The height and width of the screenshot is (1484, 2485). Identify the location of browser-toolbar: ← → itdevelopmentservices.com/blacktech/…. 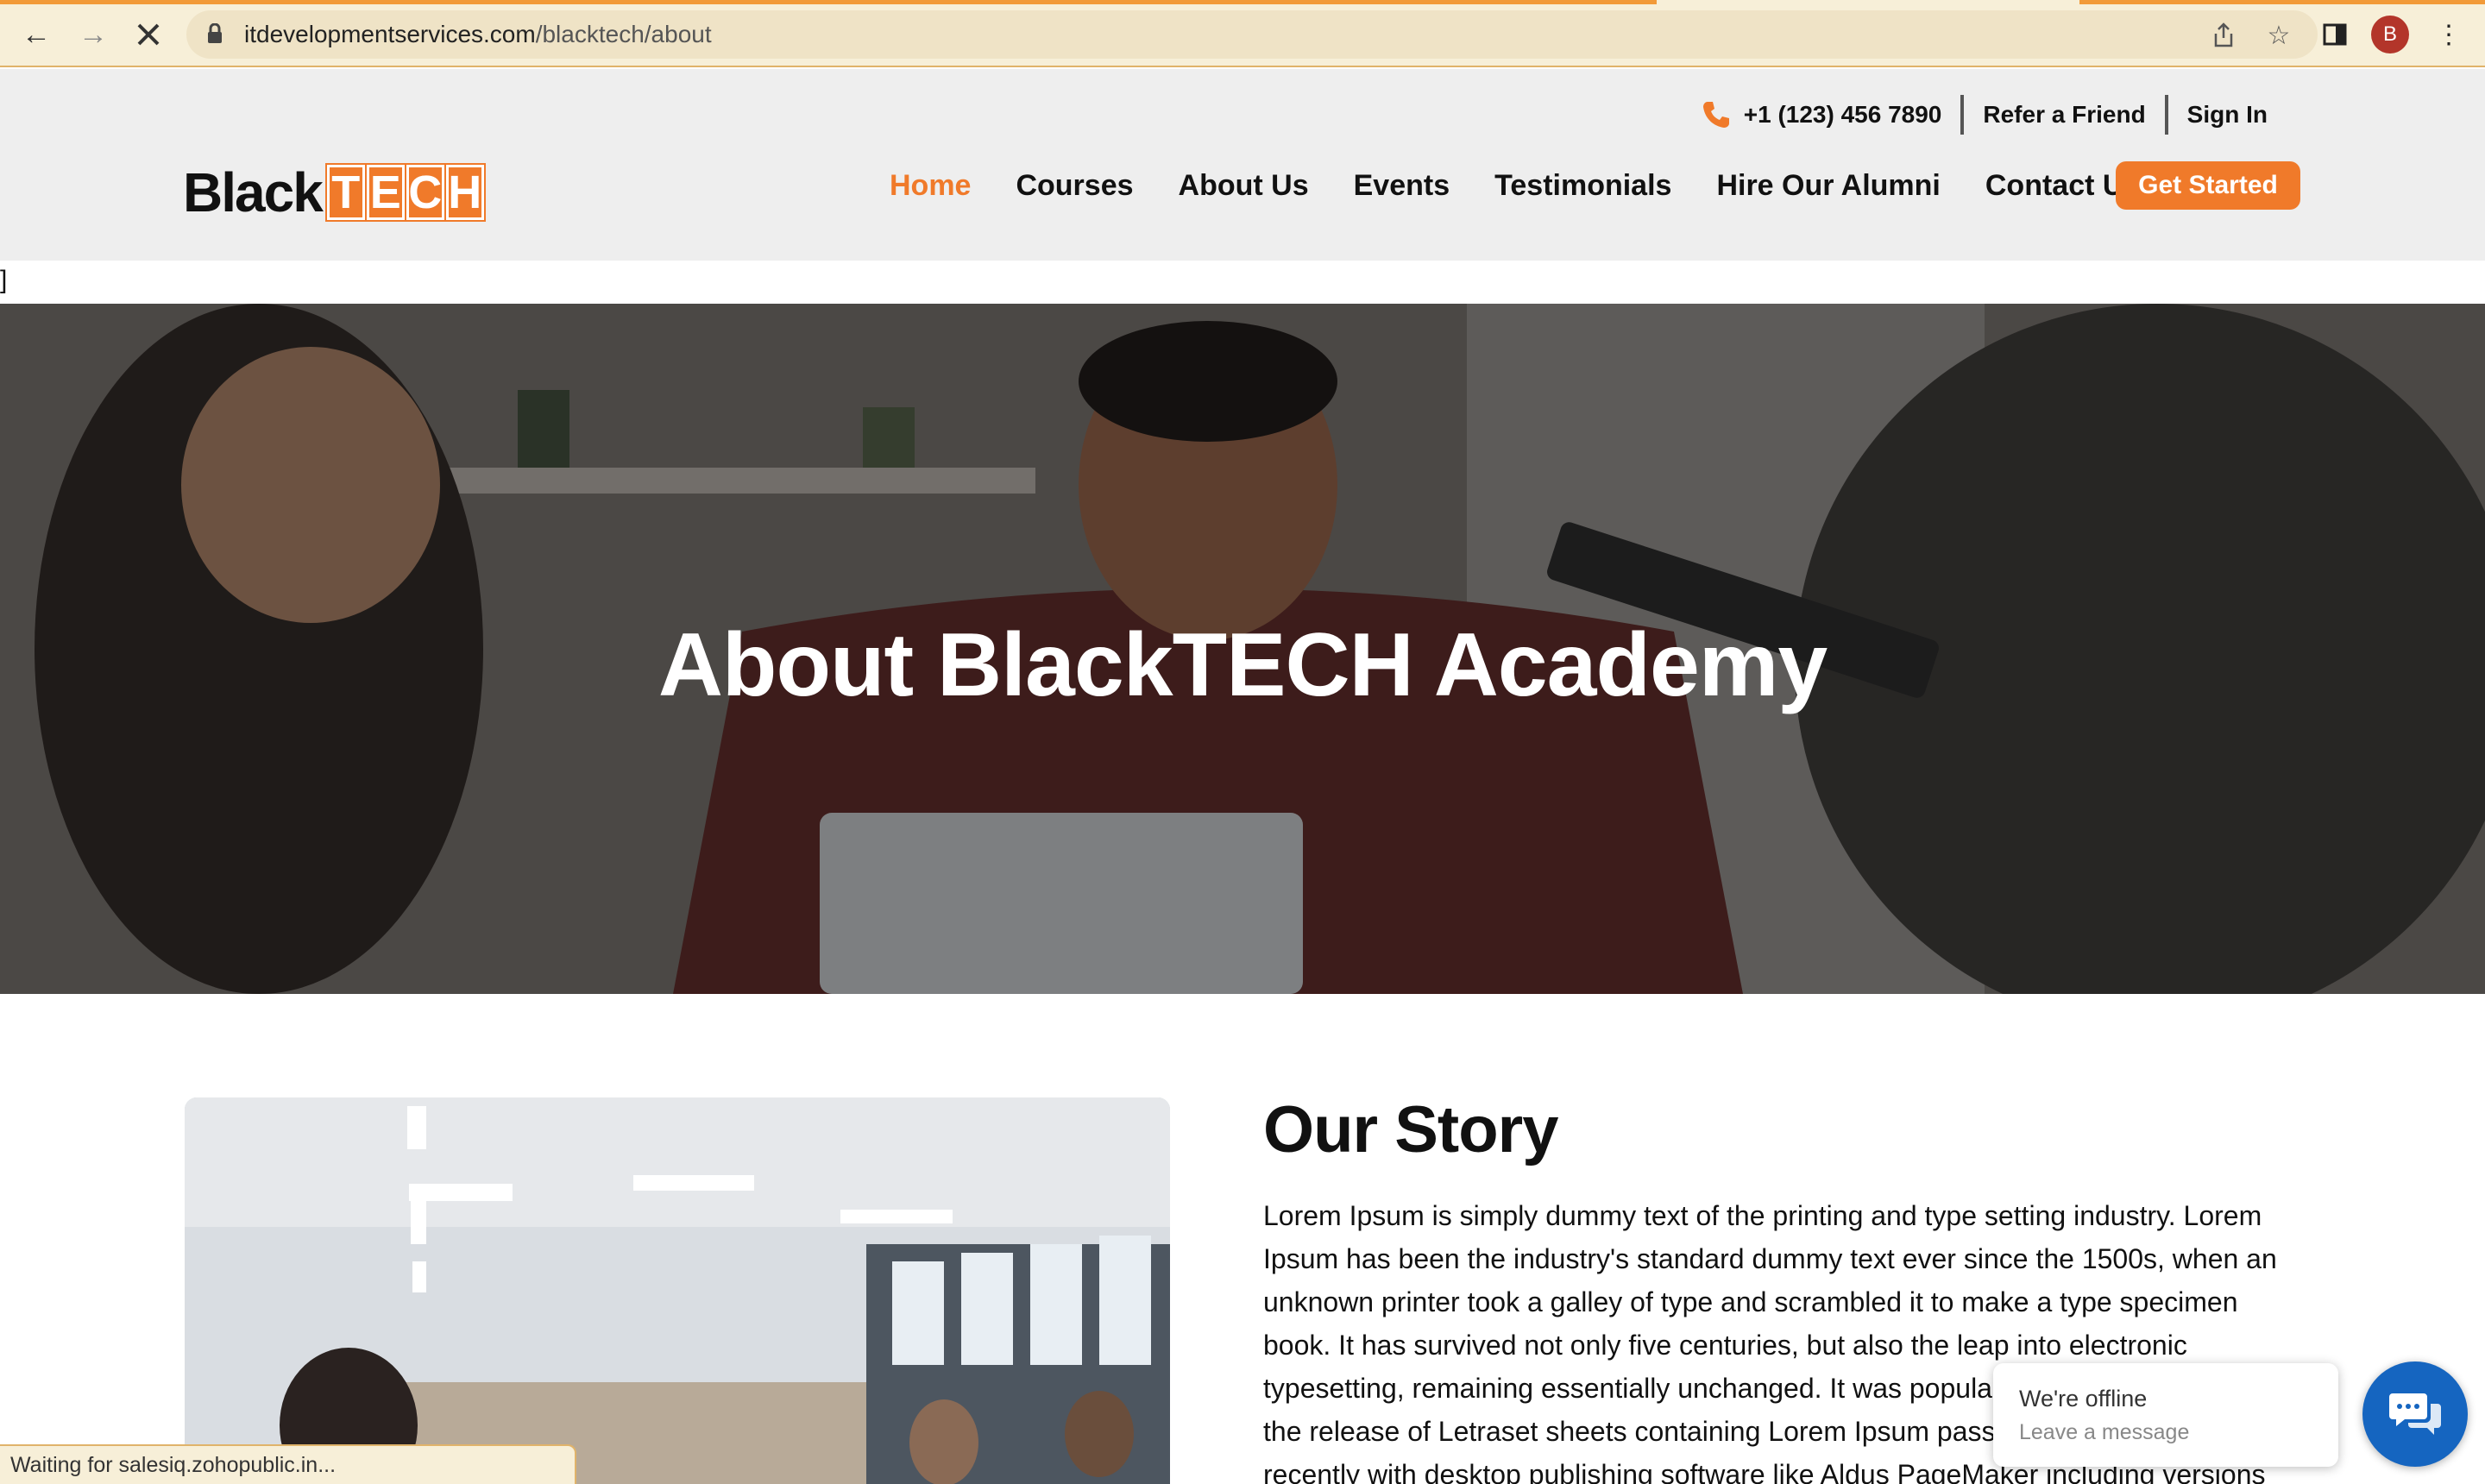
(1242, 33).